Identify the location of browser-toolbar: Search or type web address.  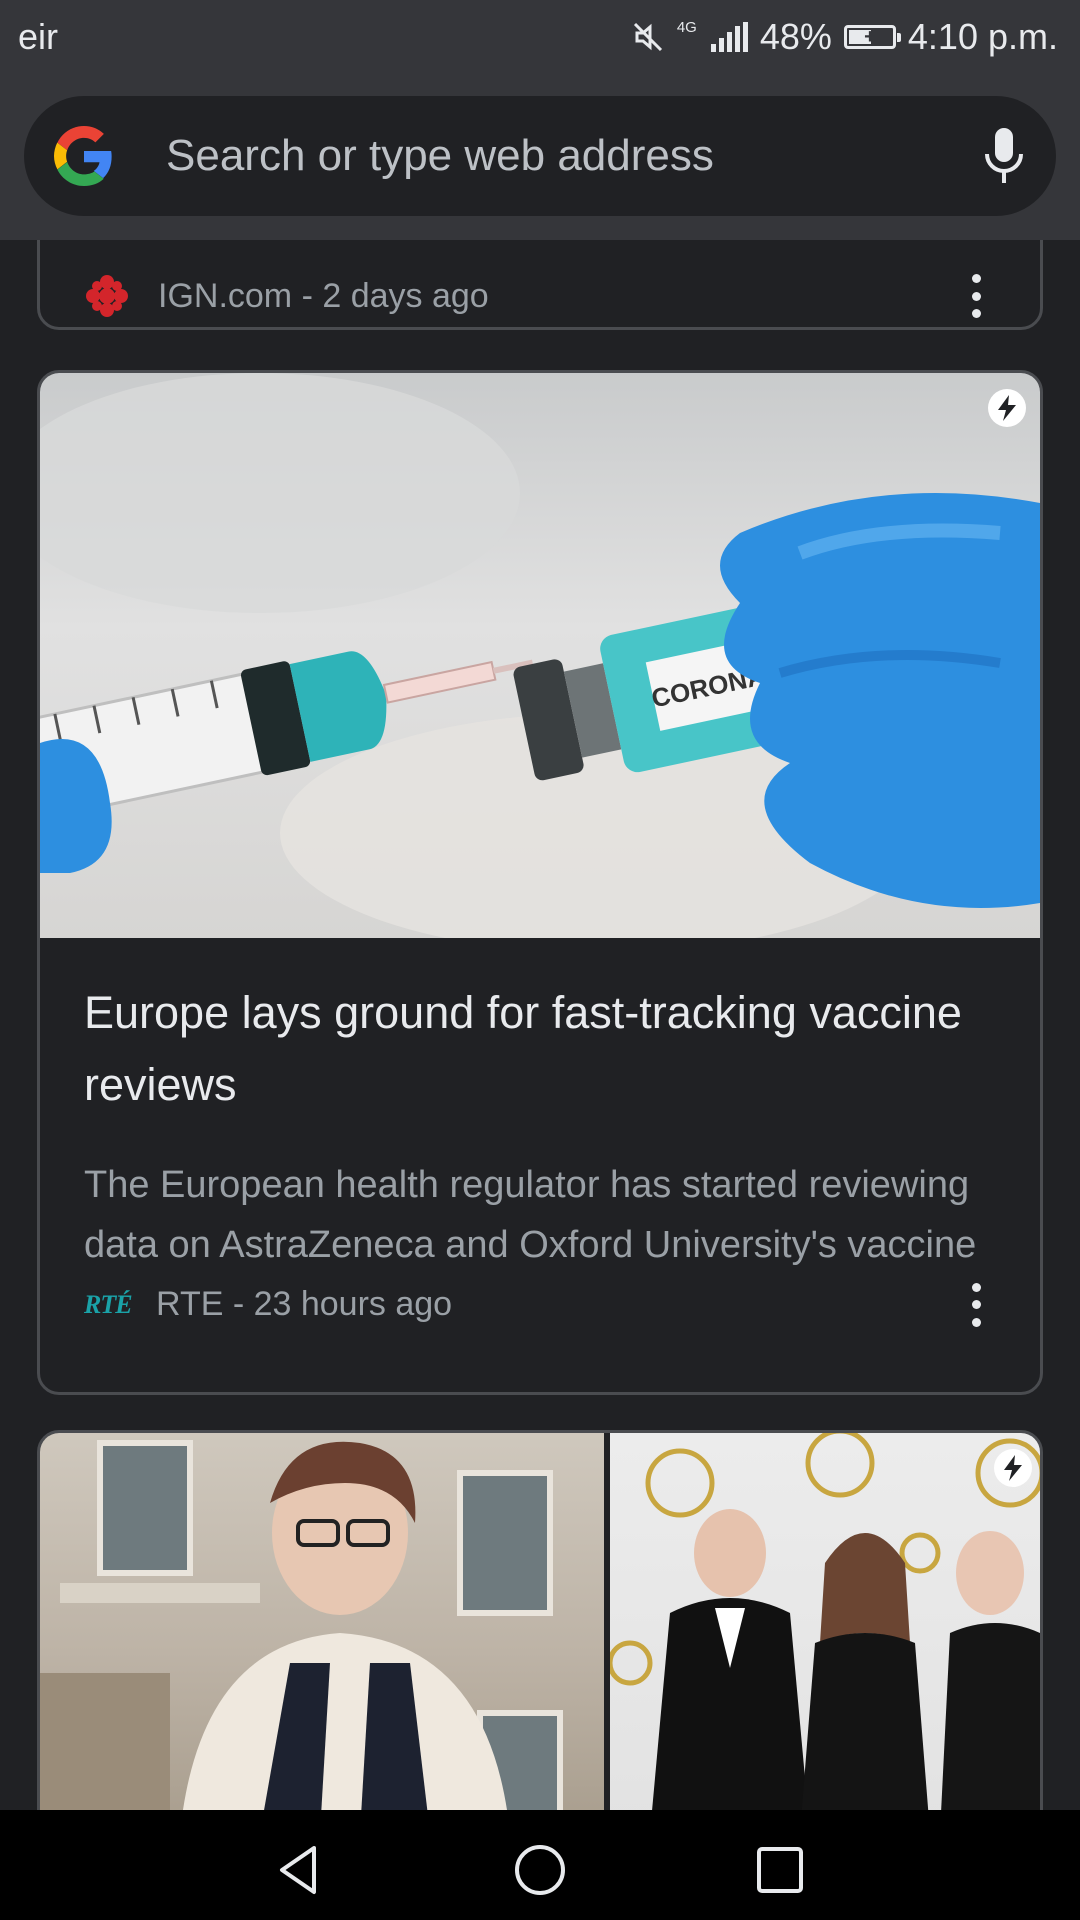
(540, 157).